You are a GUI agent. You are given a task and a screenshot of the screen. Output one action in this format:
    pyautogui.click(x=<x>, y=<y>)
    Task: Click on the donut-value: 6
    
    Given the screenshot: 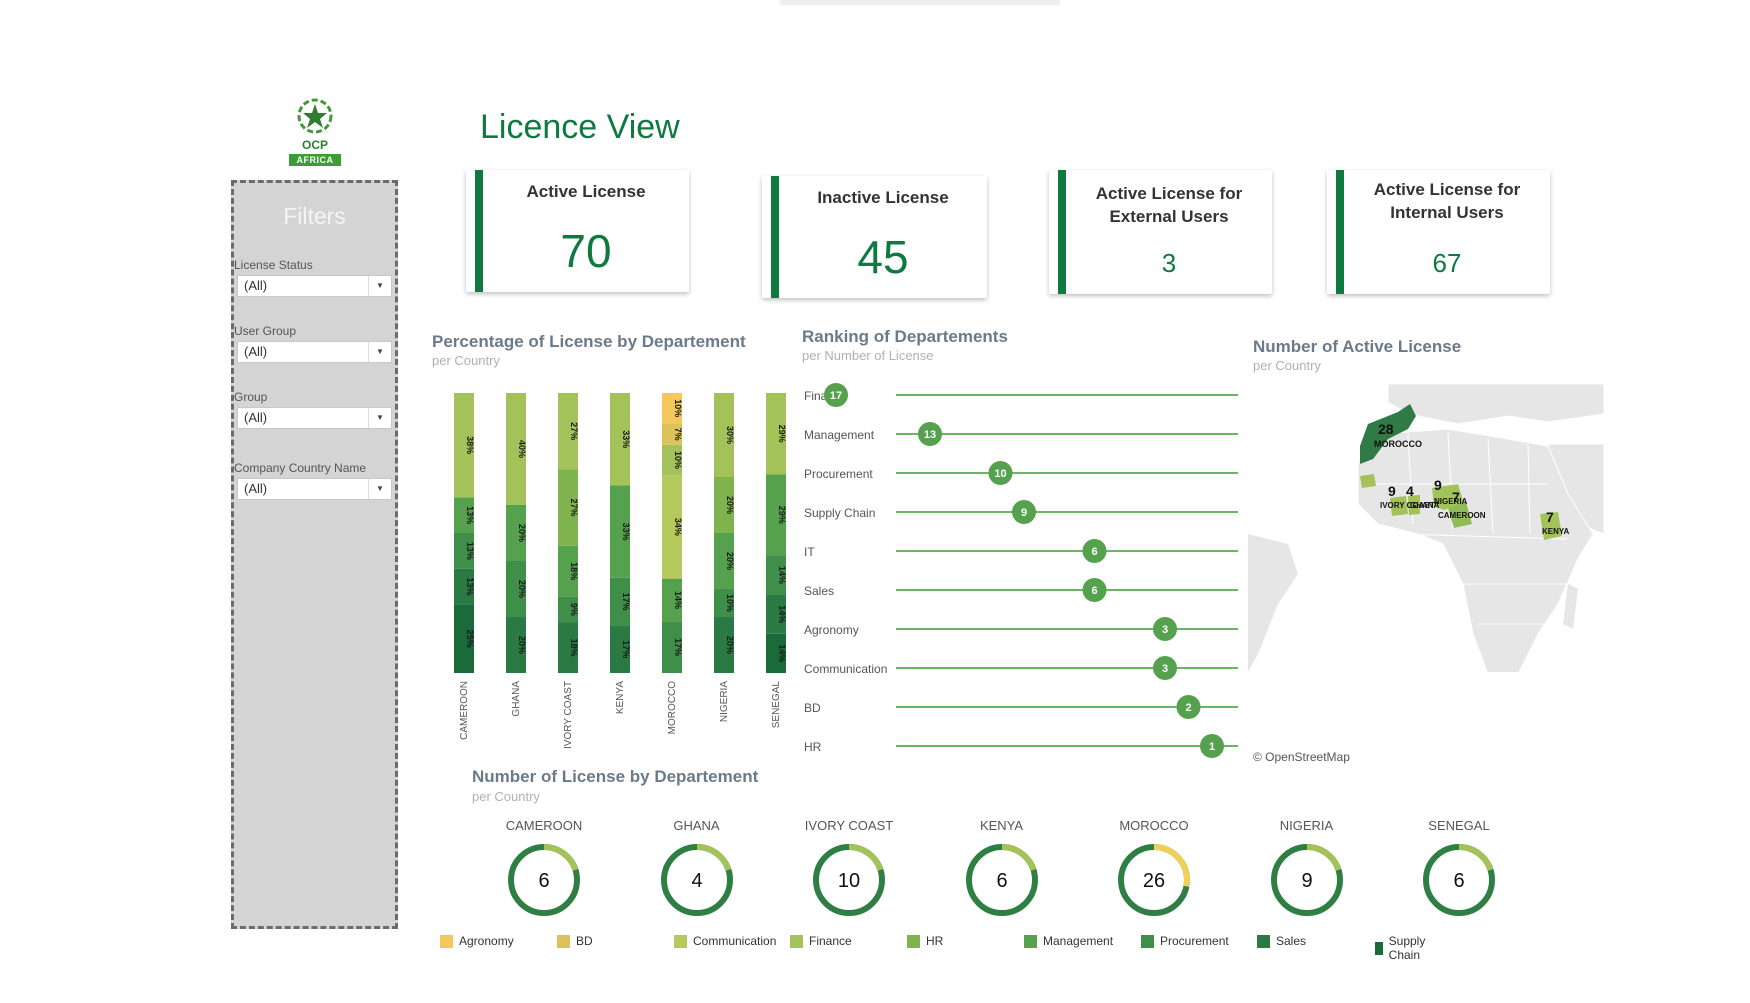 What is the action you would take?
    pyautogui.click(x=1458, y=881)
    